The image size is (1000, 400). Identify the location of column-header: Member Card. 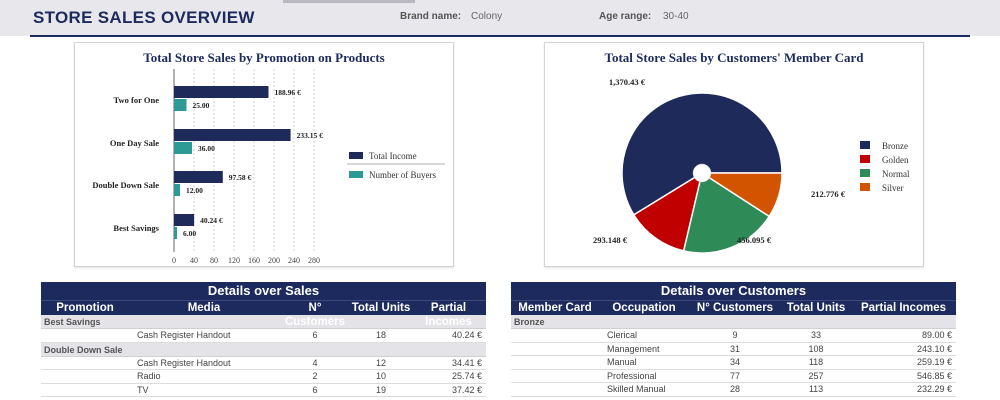
(555, 308).